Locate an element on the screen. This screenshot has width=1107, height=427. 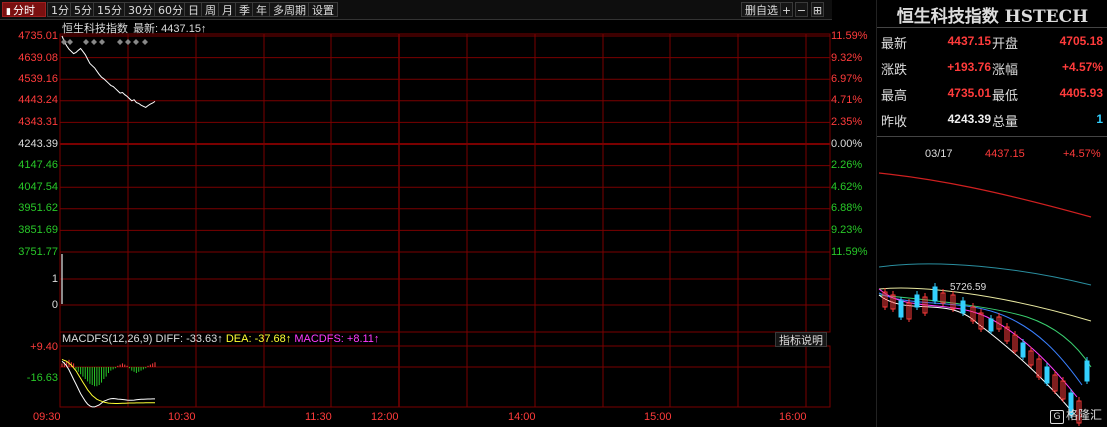
value-volume: 1 is located at coordinates (1099, 119).